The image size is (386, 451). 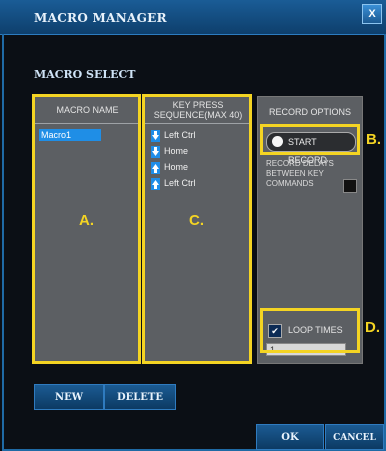 What do you see at coordinates (315, 330) in the screenshot?
I see `loop-times-label: LOOP TIMES` at bounding box center [315, 330].